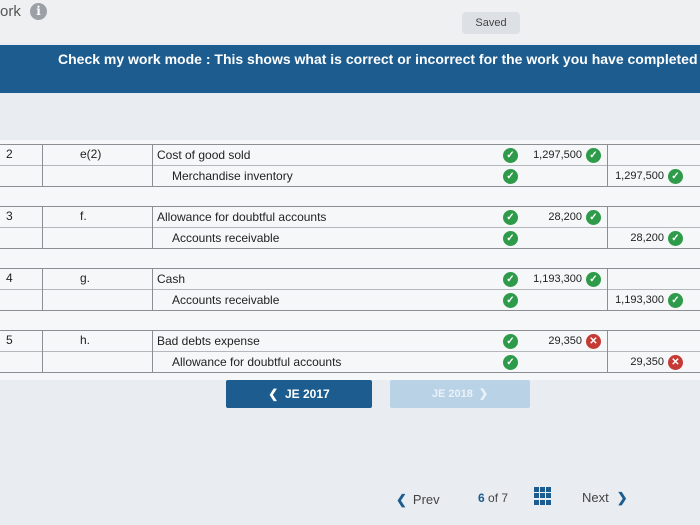 This screenshot has height=525, width=700. Describe the element at coordinates (350, 21) in the screenshot. I see `top-bar: ork i Saved` at that location.